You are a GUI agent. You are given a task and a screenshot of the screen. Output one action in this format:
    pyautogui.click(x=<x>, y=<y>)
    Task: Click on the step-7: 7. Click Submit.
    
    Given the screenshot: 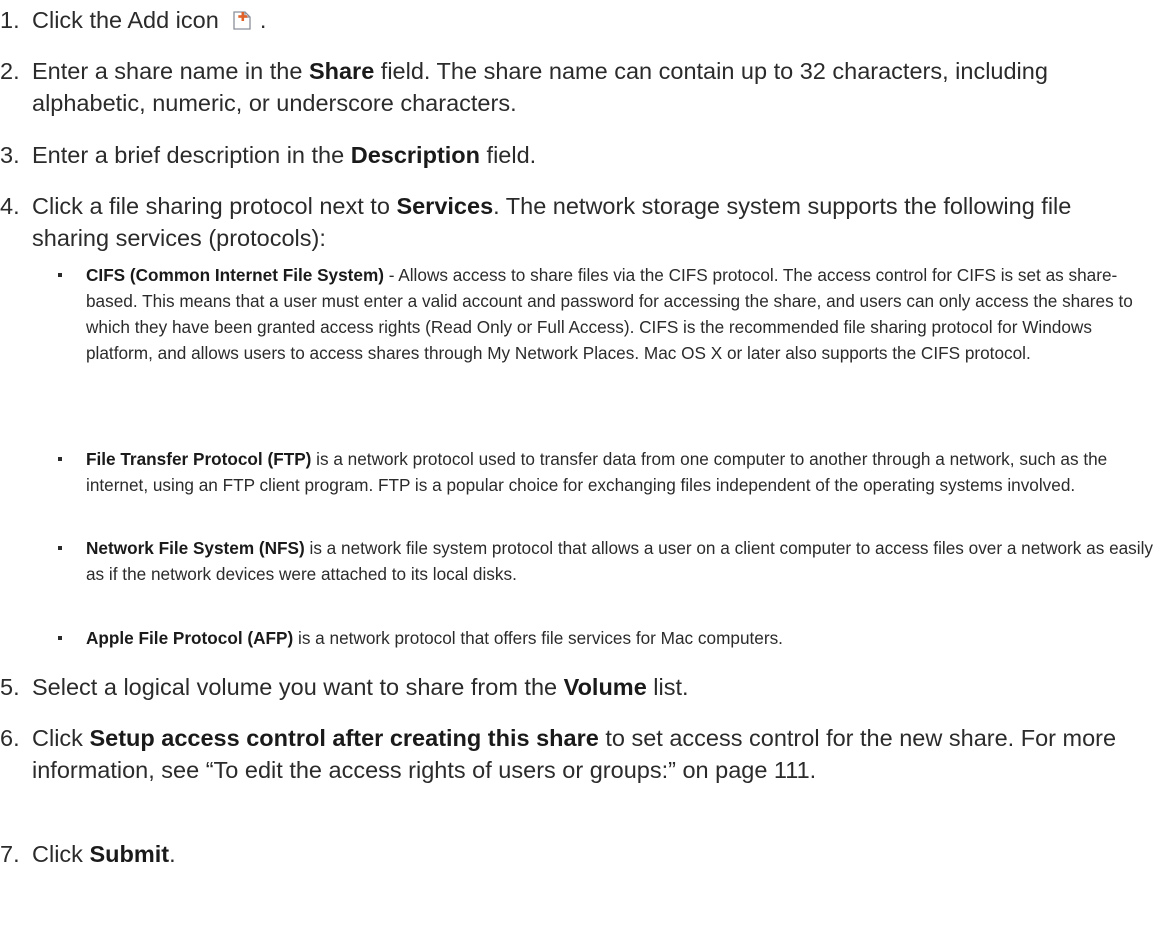 What is the action you would take?
    pyautogui.click(x=575, y=854)
    